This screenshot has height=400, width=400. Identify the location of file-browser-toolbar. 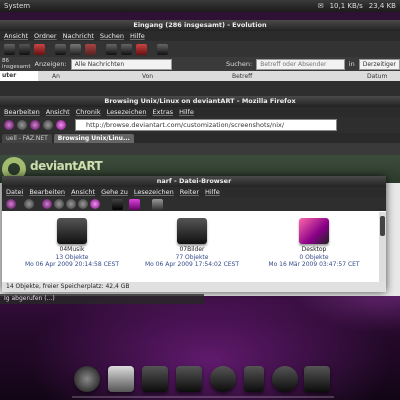
(194, 204).